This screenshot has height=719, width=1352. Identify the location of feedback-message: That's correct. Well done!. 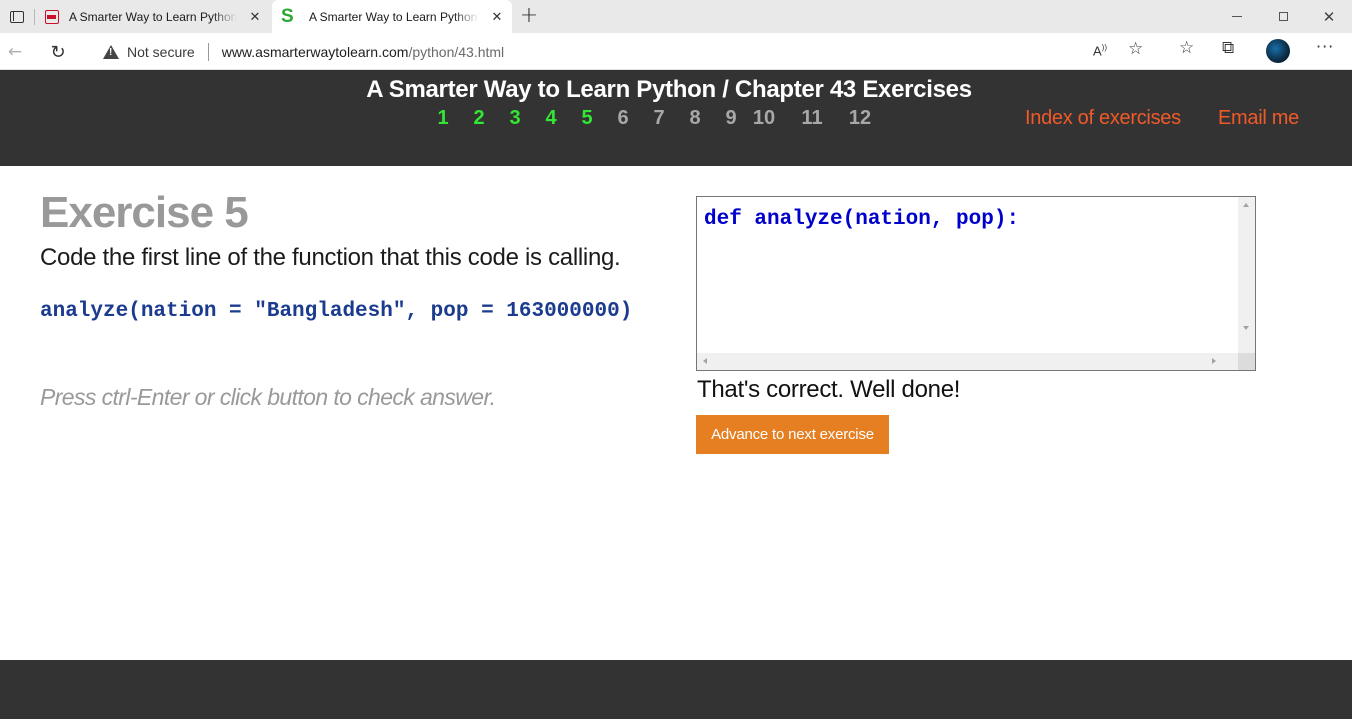
(829, 389).